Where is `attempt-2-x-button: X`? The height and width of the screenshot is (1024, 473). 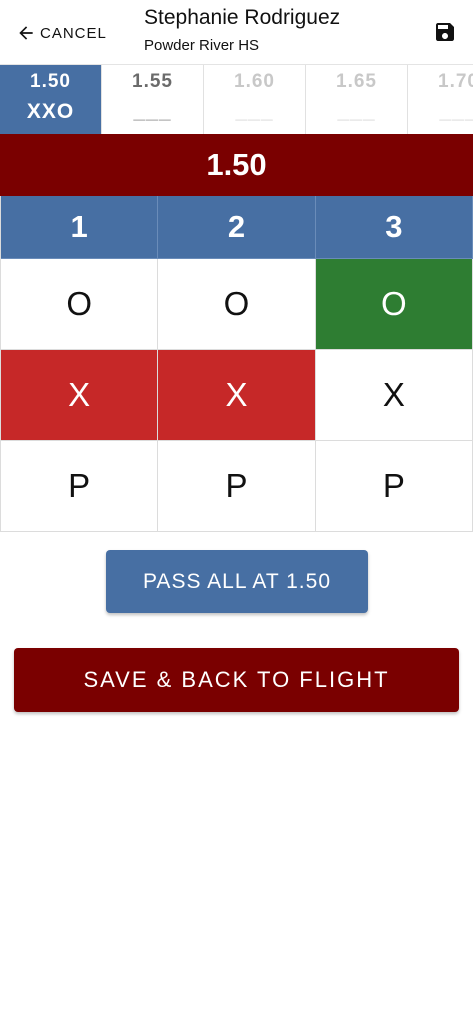 attempt-2-x-button: X is located at coordinates (237, 395).